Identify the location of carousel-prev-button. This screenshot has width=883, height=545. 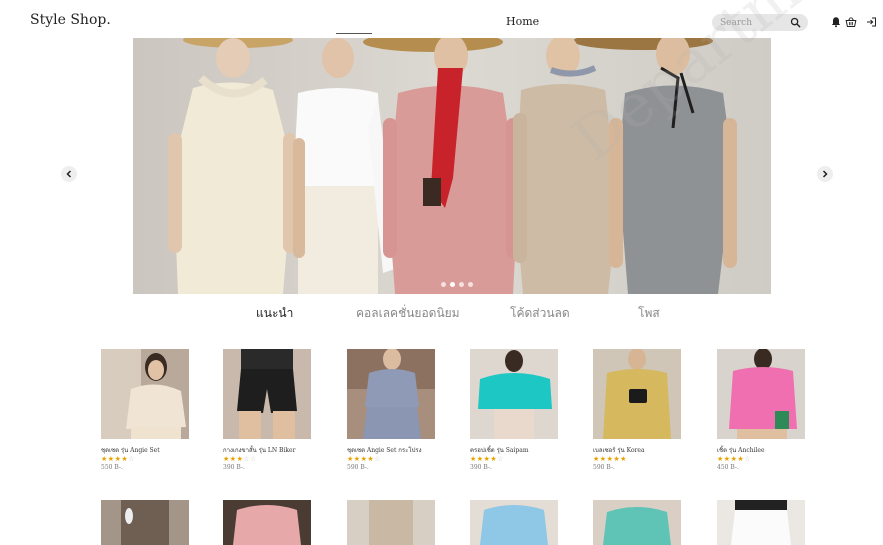
(69, 174).